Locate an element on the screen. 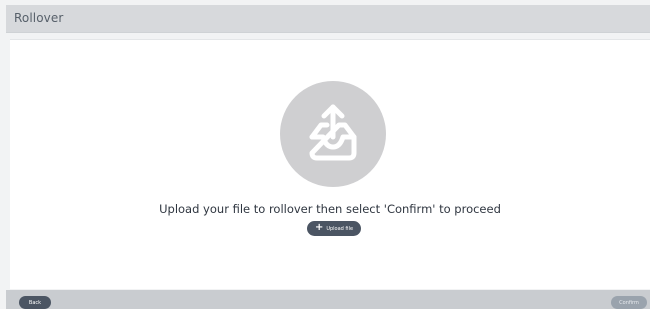  back-button: Back is located at coordinates (35, 302).